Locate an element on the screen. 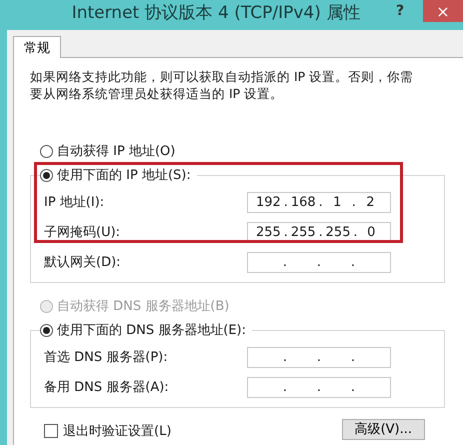 The image size is (463, 445). radio-label: 使用下面的 DNS 服务器地址(E): is located at coordinates (151, 330).